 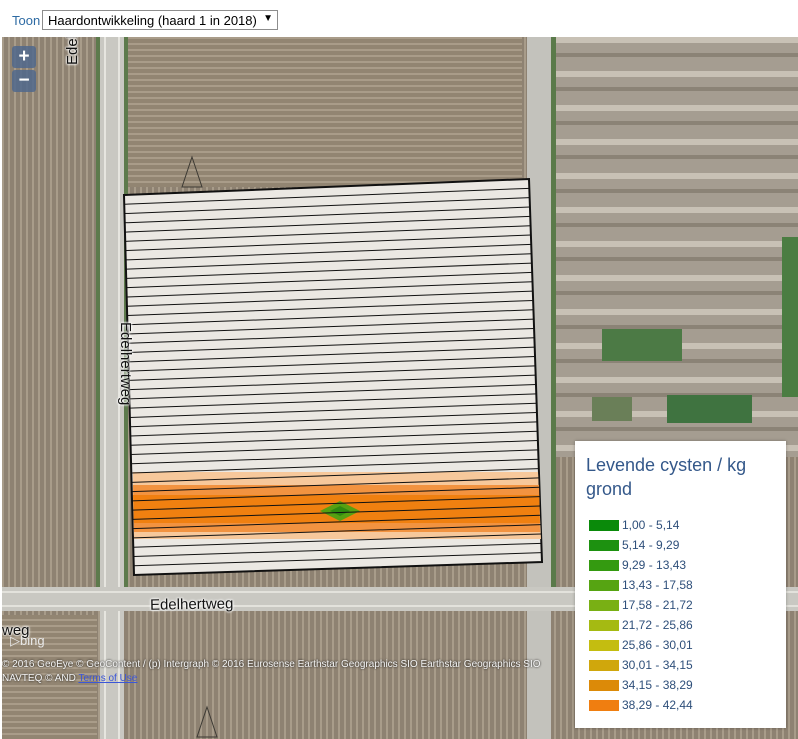 I want to click on dropdown-arrow-icon: ▼, so click(x=268, y=18).